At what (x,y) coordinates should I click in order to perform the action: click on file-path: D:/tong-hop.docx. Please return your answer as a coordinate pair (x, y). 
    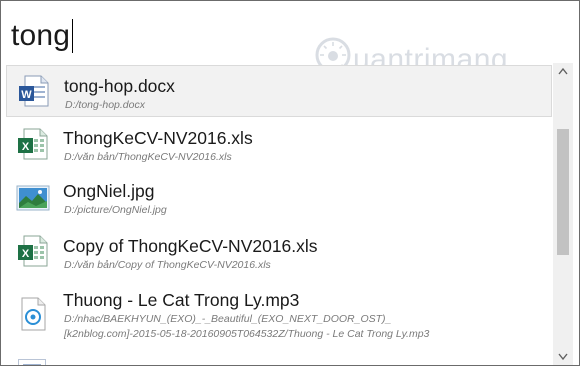
    Looking at the image, I should click on (105, 105).